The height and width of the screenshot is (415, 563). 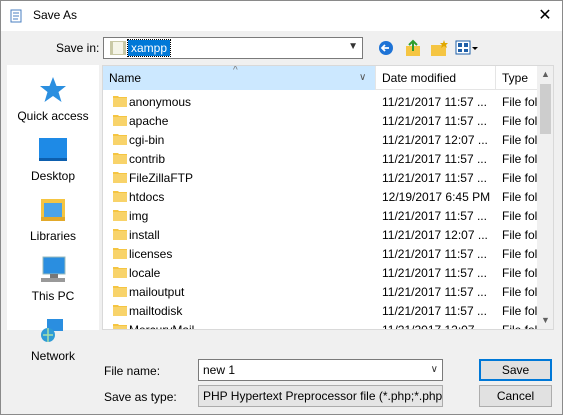 What do you see at coordinates (466, 48) in the screenshot?
I see `view-menu-icon` at bounding box center [466, 48].